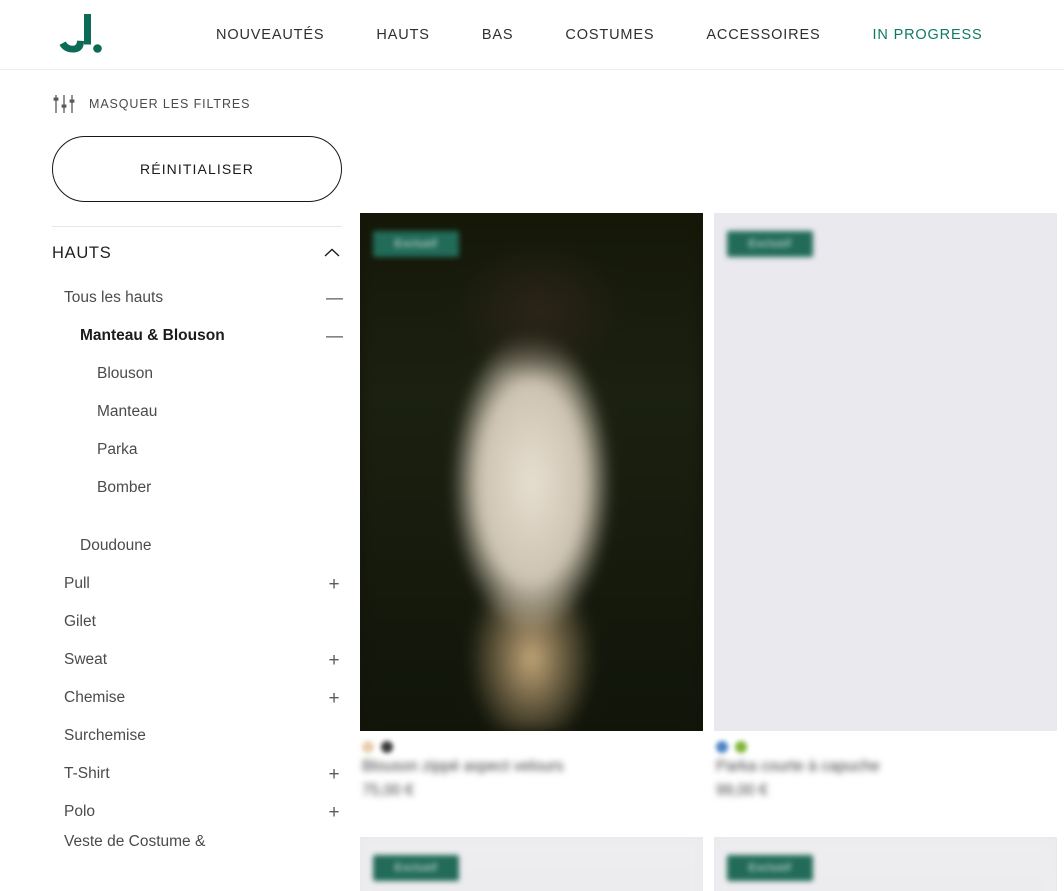  Describe the element at coordinates (197, 698) in the screenshot. I see `filter-item-chemise: Chemise +` at that location.